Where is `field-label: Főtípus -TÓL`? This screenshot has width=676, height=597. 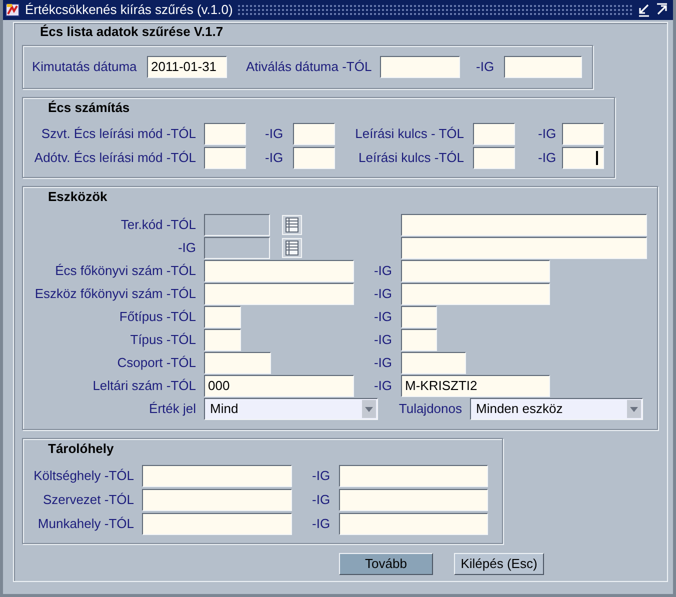 field-label: Főtípus -TÓL is located at coordinates (157, 317).